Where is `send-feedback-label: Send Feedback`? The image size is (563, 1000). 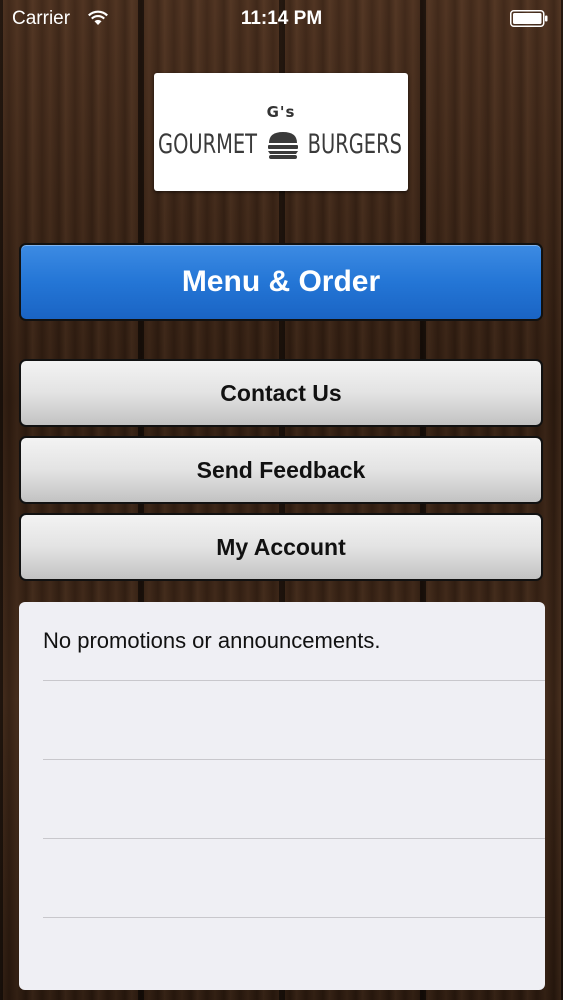
send-feedback-label: Send Feedback is located at coordinates (281, 469).